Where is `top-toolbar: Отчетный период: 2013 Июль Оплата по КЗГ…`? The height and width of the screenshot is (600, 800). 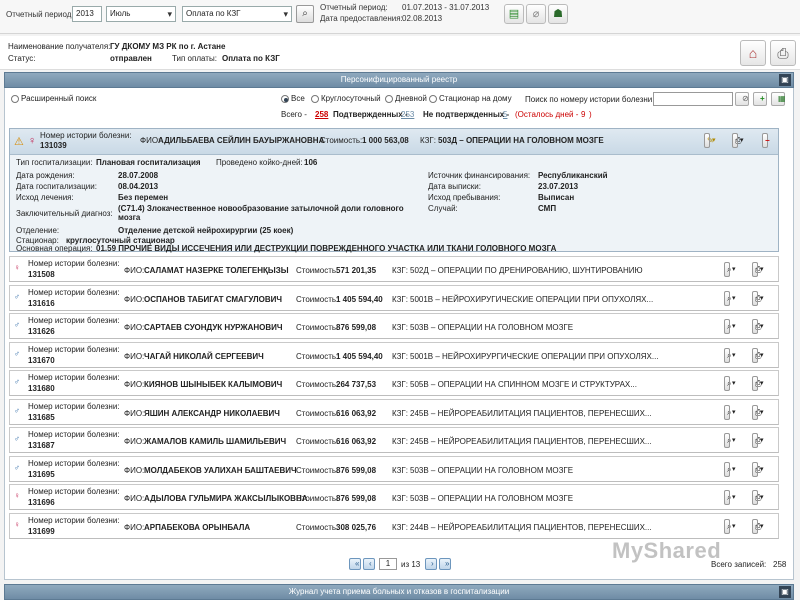
top-toolbar: Отчетный период: 2013 Июль Оплата по КЗГ… is located at coordinates (400, 17).